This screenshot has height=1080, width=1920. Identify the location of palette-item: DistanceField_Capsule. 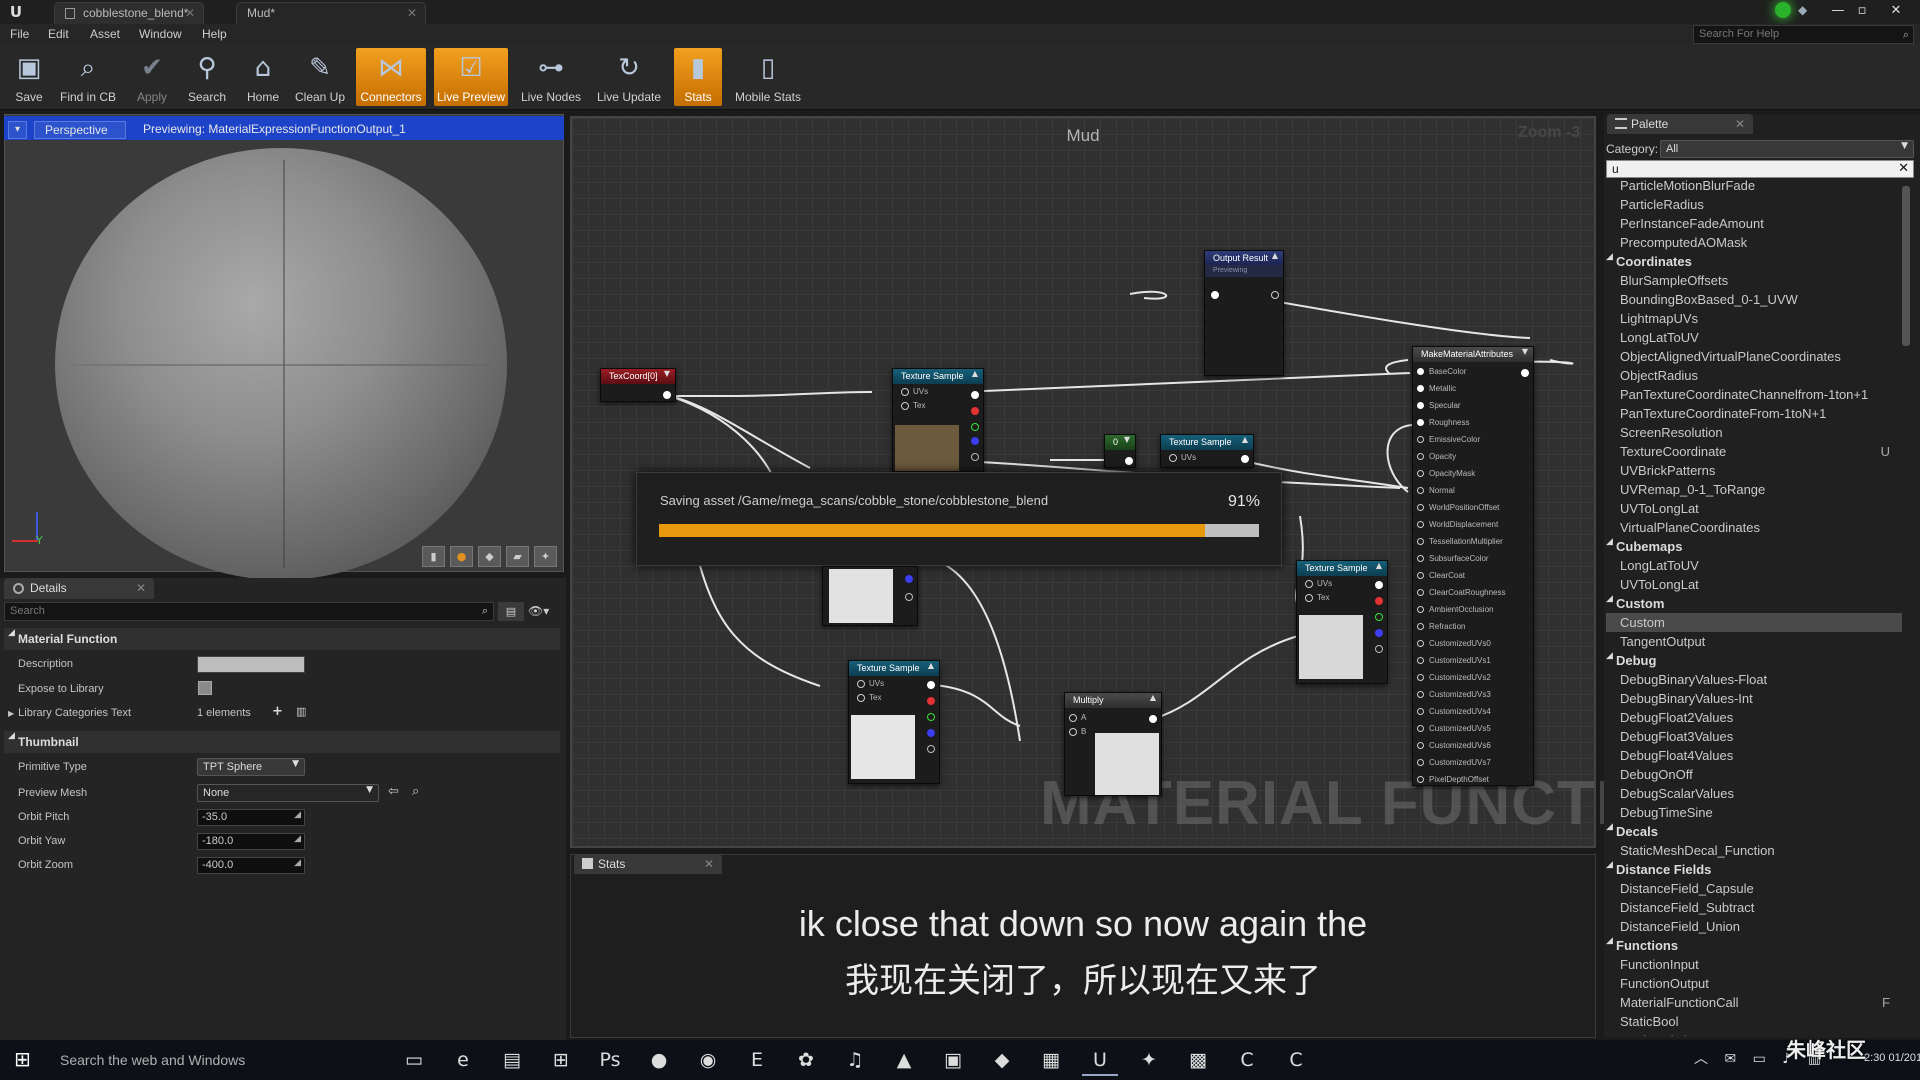
(1754, 888).